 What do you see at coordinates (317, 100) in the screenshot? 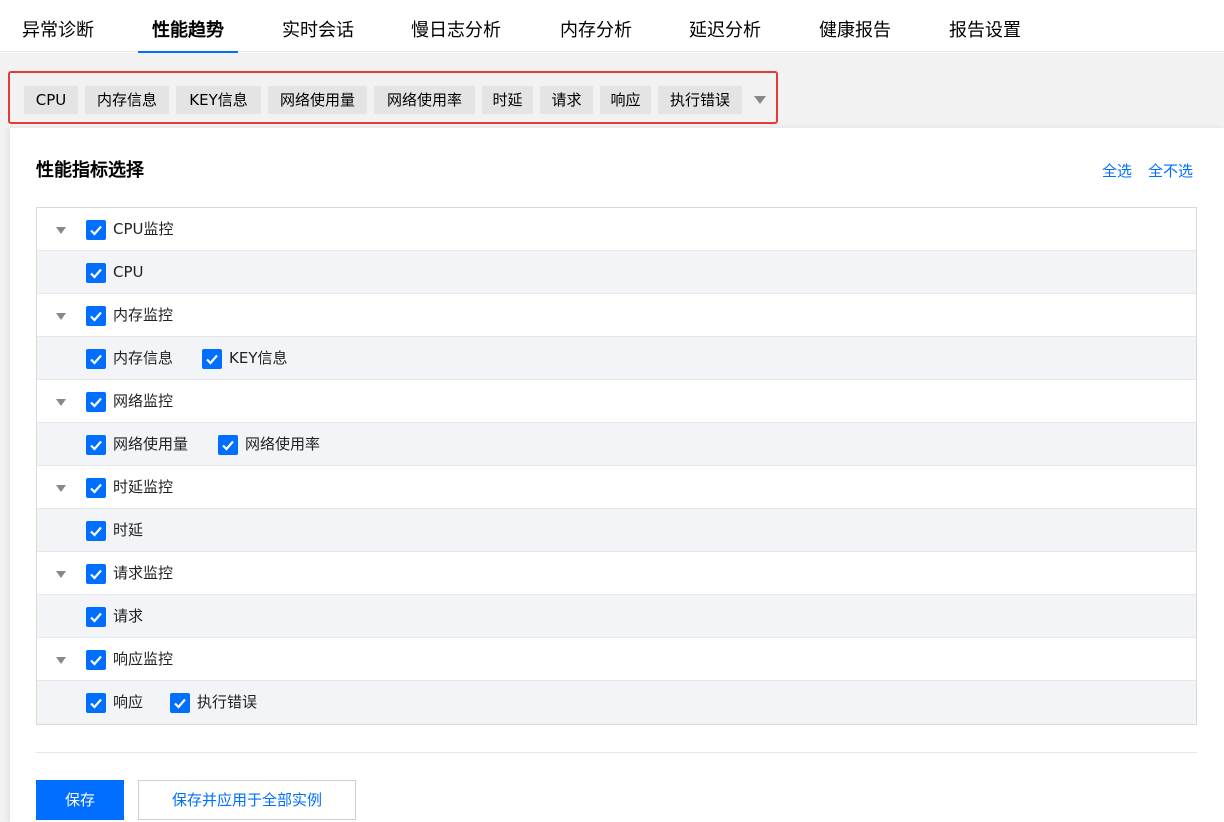
I see `chip-network-usage: 网络使用量` at bounding box center [317, 100].